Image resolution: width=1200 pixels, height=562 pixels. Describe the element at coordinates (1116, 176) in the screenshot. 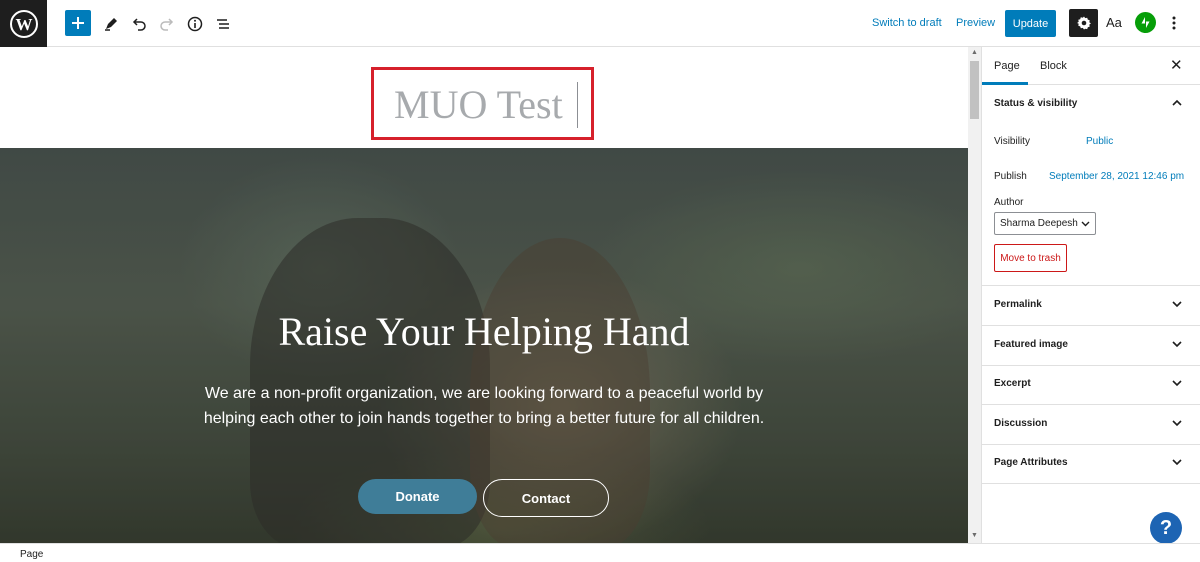

I see `publish-date-link: September 28, 2021 12:46 pm` at that location.